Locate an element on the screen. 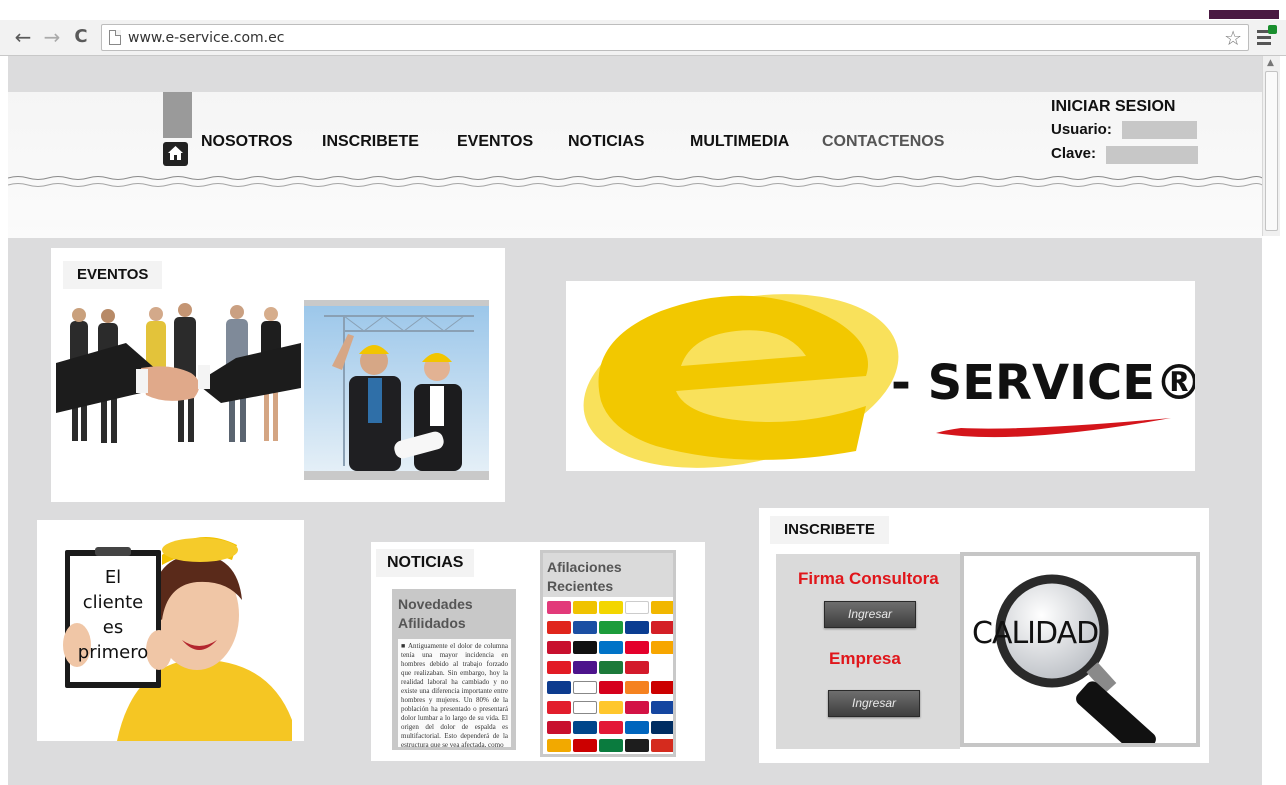 The image size is (1286, 785). reload-icon: C is located at coordinates (81, 37).